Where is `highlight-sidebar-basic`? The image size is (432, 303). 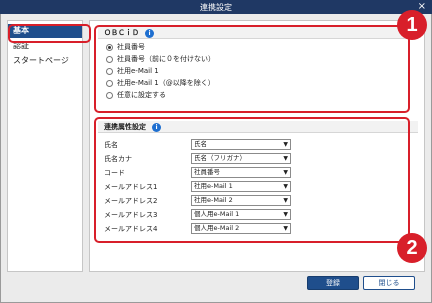
highlight-sidebar-basic is located at coordinates (49, 33).